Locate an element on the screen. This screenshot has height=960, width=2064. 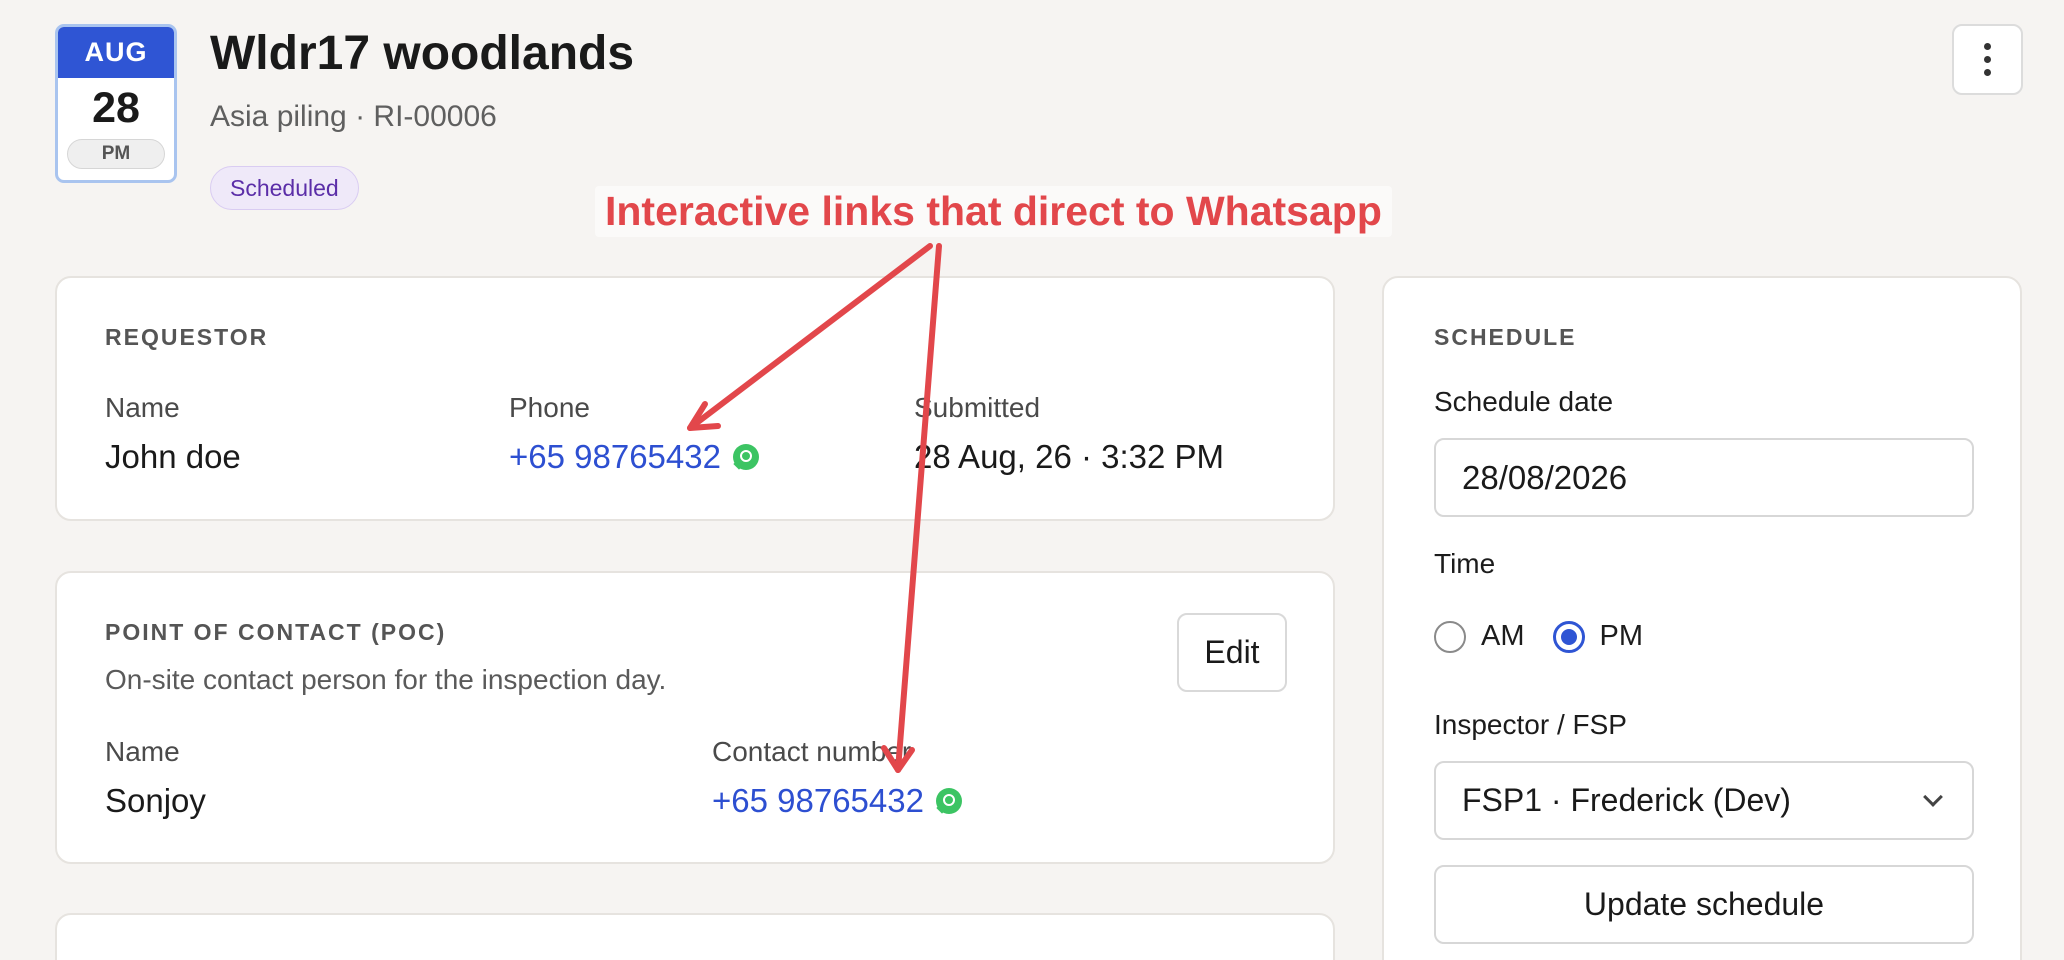
status-badge: Scheduled is located at coordinates (284, 188).